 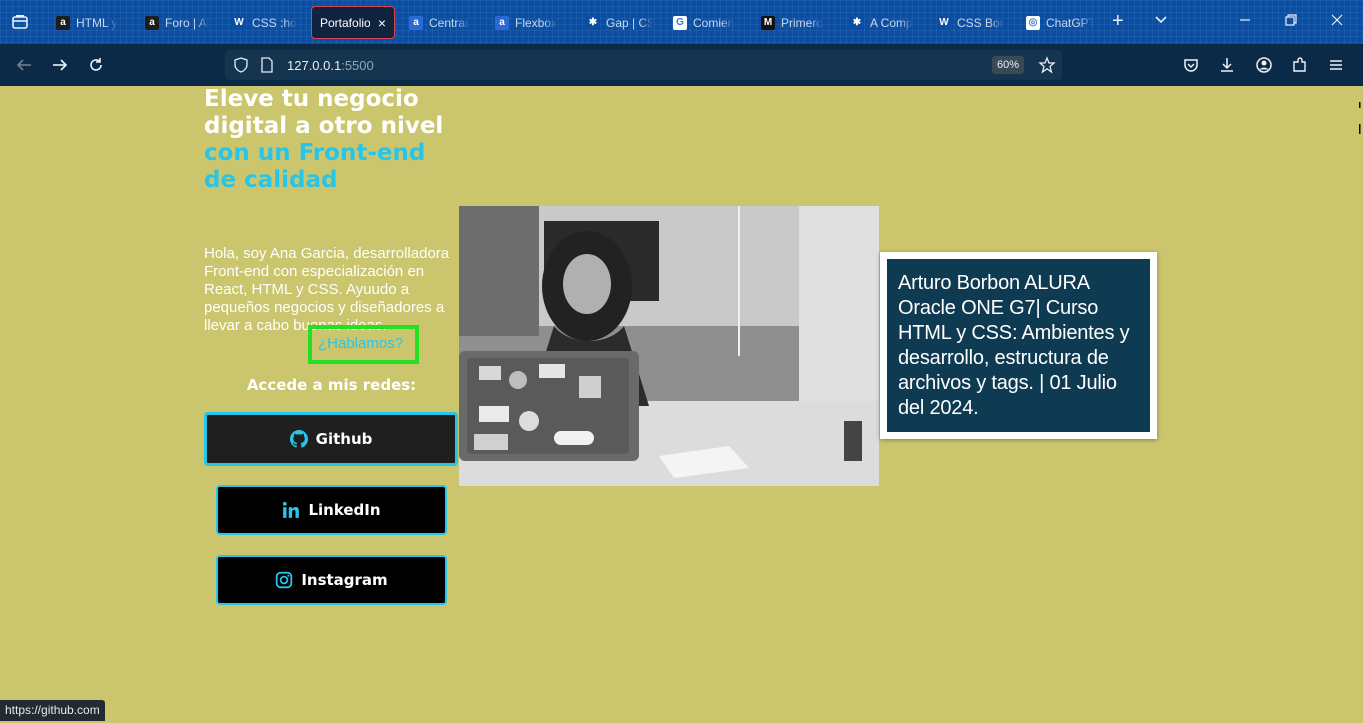 What do you see at coordinates (187, 22) in the screenshot?
I see `tab-title: Foro | Al` at bounding box center [187, 22].